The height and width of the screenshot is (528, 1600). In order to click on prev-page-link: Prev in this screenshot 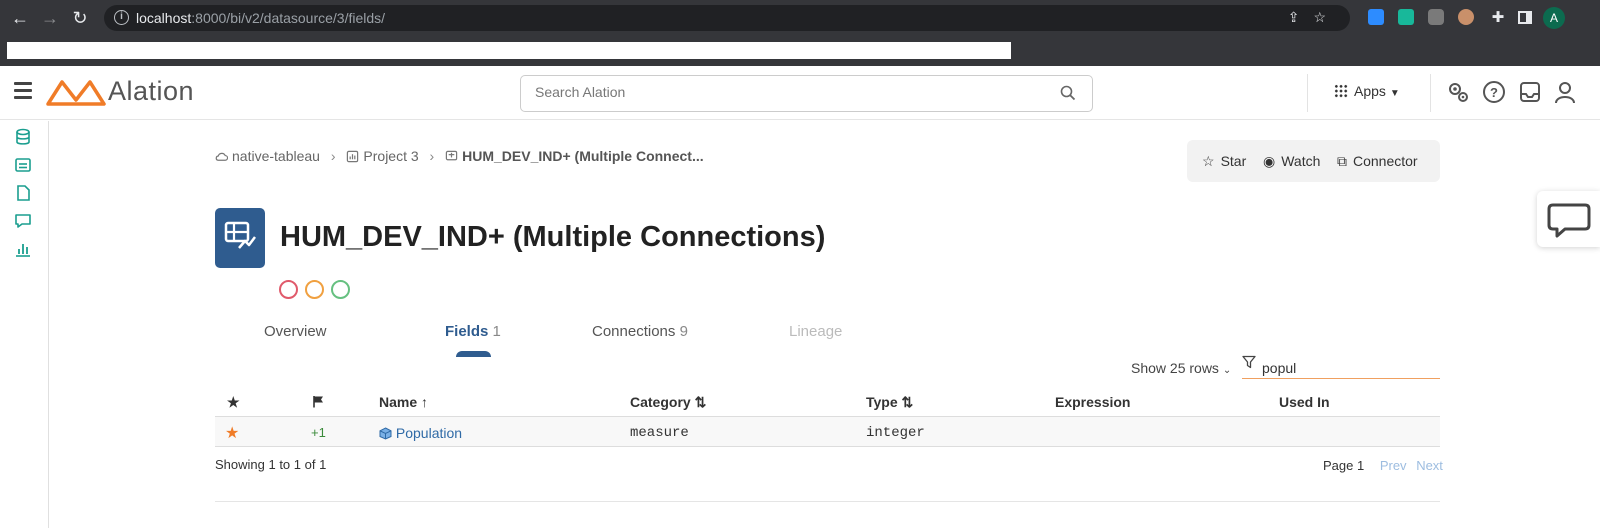, I will do `click(1393, 465)`.